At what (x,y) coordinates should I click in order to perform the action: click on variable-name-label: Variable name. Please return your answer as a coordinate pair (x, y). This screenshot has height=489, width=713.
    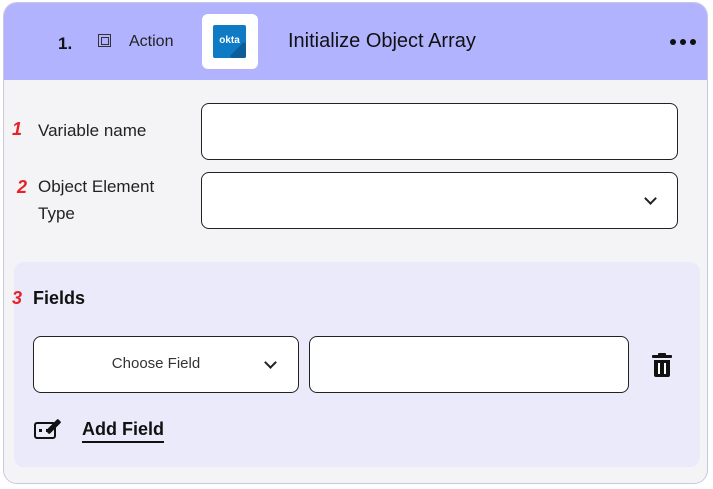
    Looking at the image, I should click on (92, 130).